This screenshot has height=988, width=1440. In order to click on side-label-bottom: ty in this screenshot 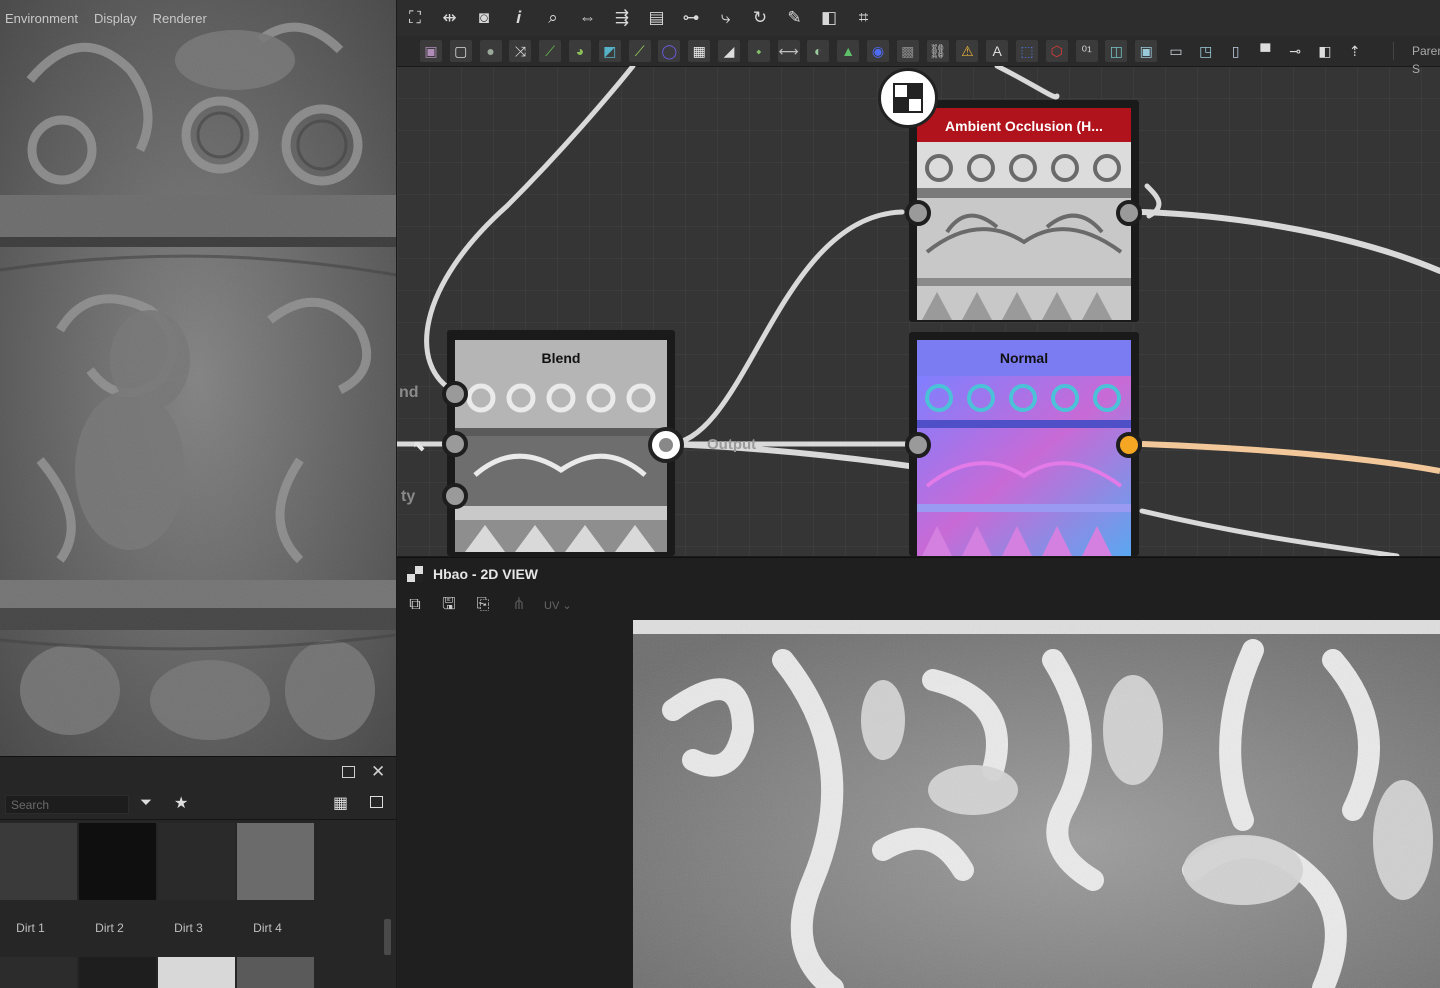, I will do `click(408, 496)`.